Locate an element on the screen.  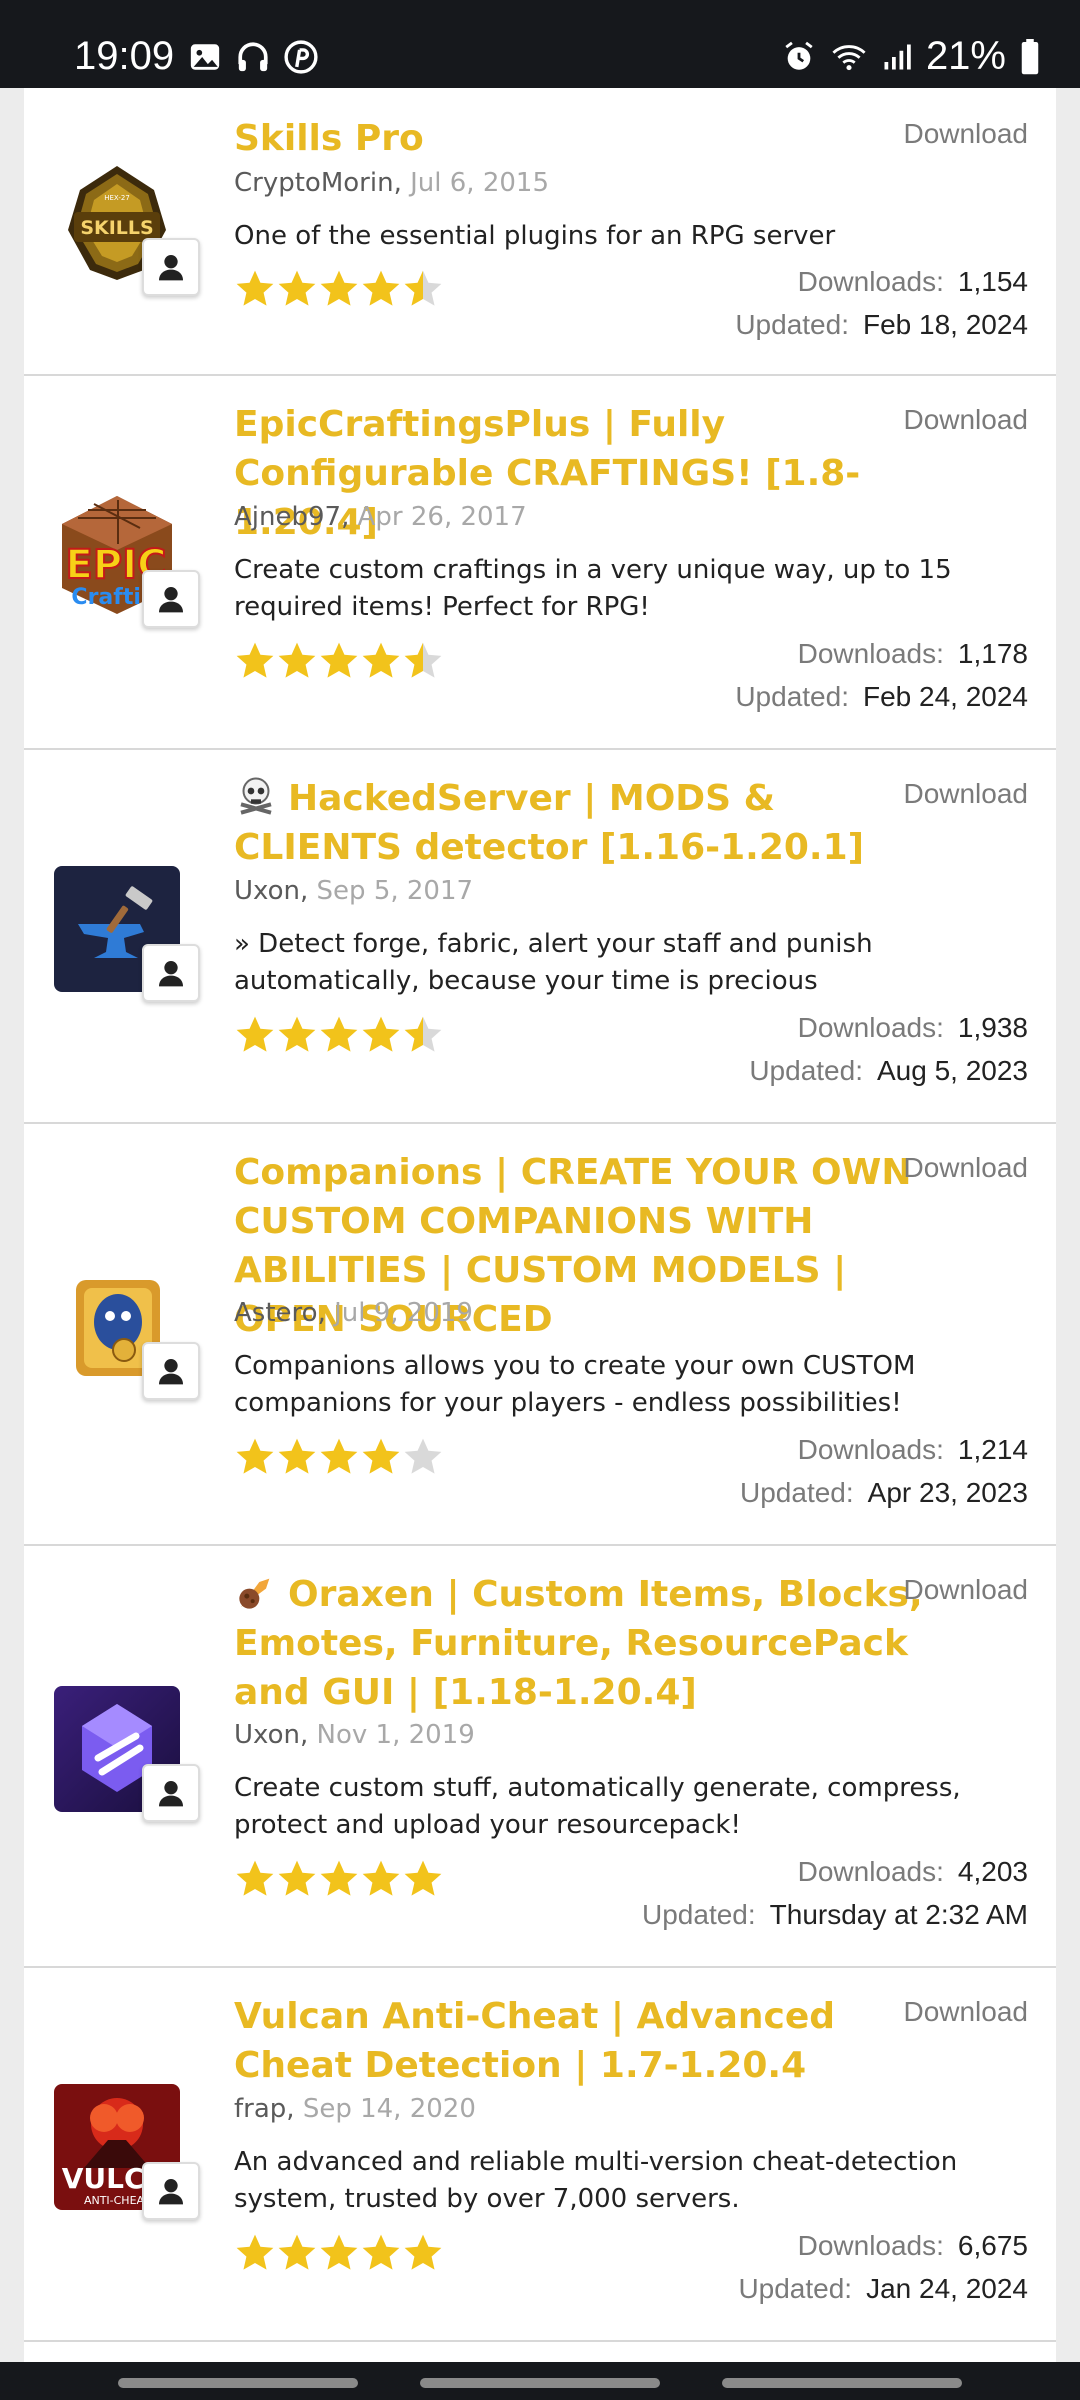
updated-stat: Updated: Aug 5, 2023 is located at coordinates (888, 1071).